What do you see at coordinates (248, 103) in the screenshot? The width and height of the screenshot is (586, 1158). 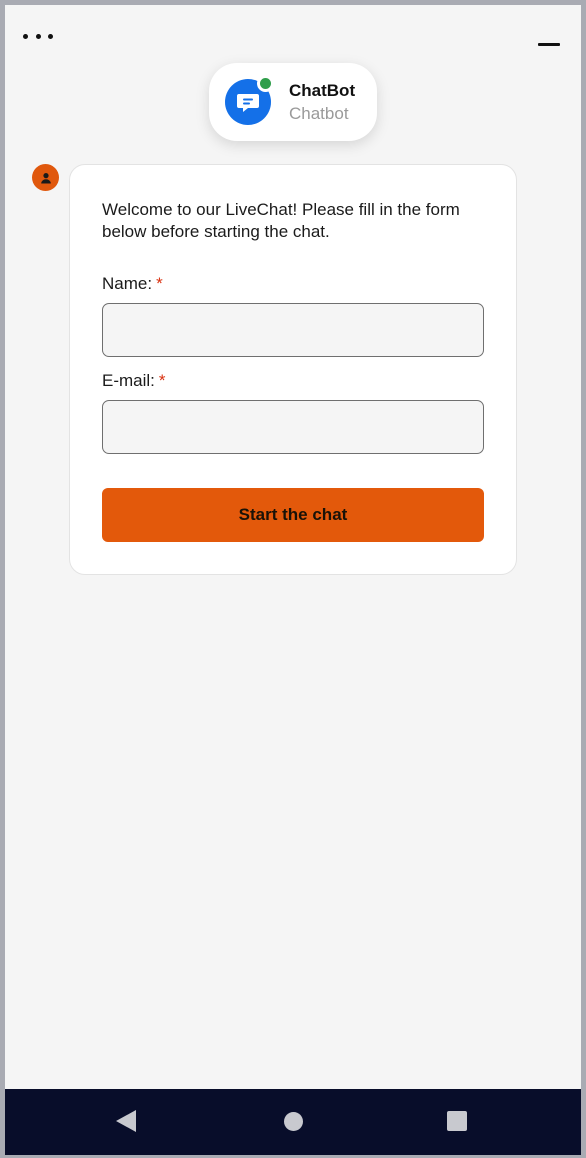 I see `chat-bubble-icon` at bounding box center [248, 103].